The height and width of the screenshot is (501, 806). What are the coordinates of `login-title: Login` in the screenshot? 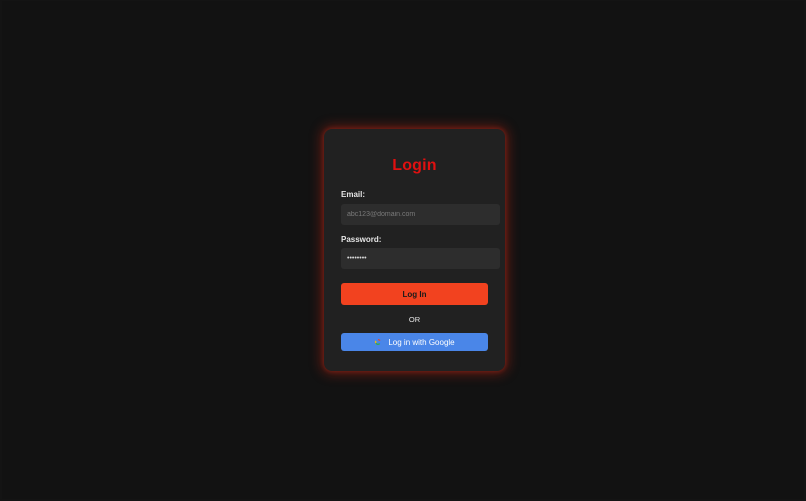 It's located at (414, 165).